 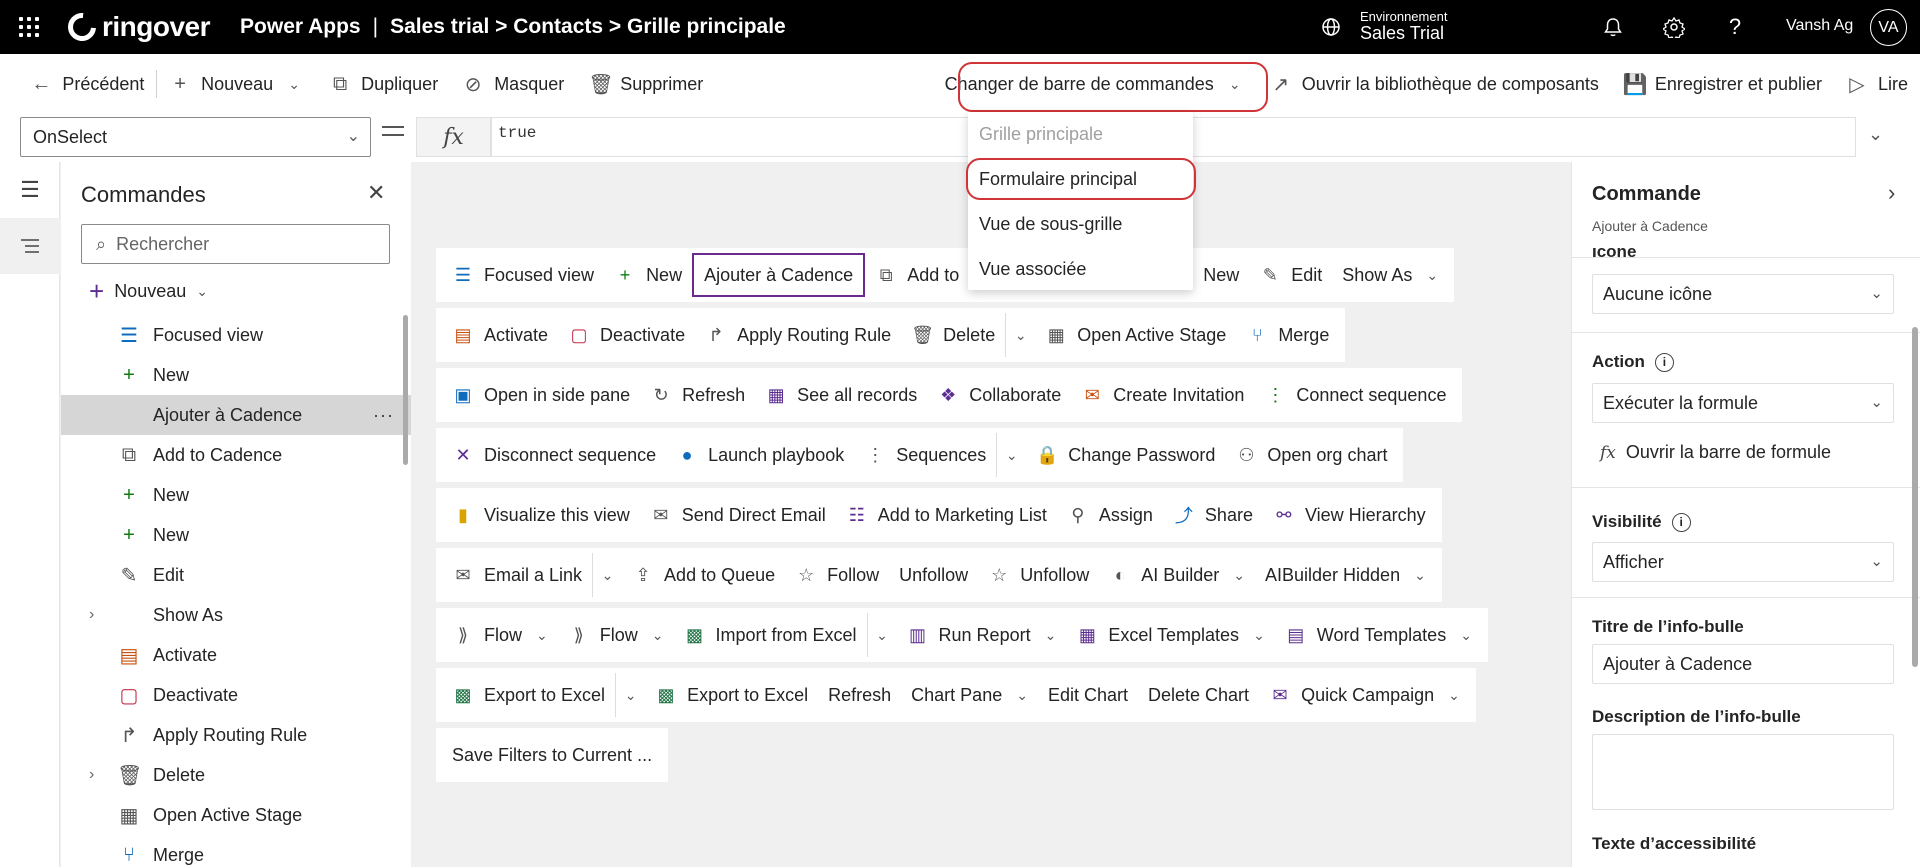 I want to click on canvas-button: Show As ⌄, so click(x=1390, y=275).